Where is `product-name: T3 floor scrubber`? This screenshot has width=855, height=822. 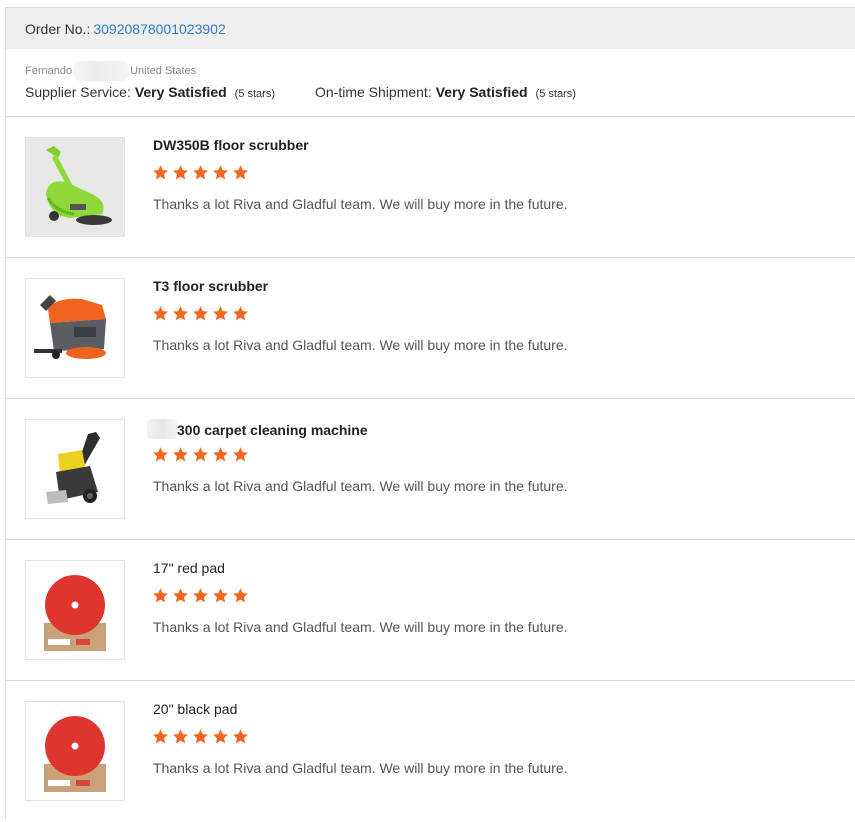
product-name: T3 floor scrubber is located at coordinates (210, 286).